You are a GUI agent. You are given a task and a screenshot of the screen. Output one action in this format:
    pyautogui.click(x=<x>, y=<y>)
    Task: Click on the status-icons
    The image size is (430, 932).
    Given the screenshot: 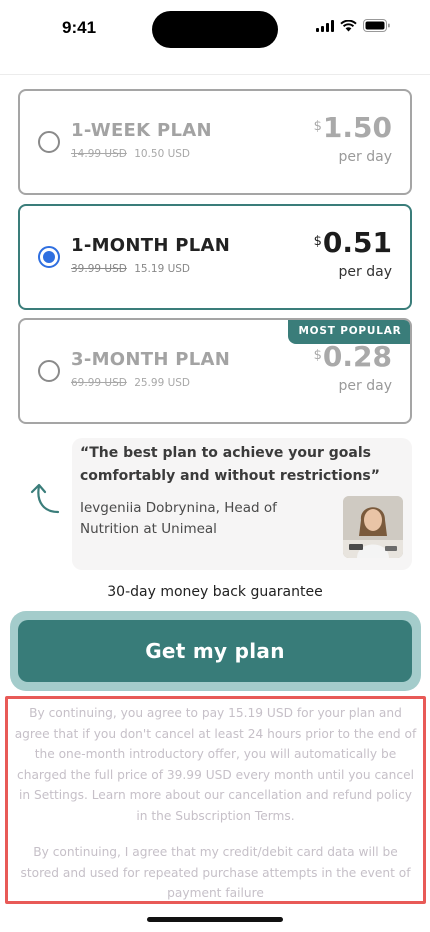 What is the action you would take?
    pyautogui.click(x=353, y=25)
    